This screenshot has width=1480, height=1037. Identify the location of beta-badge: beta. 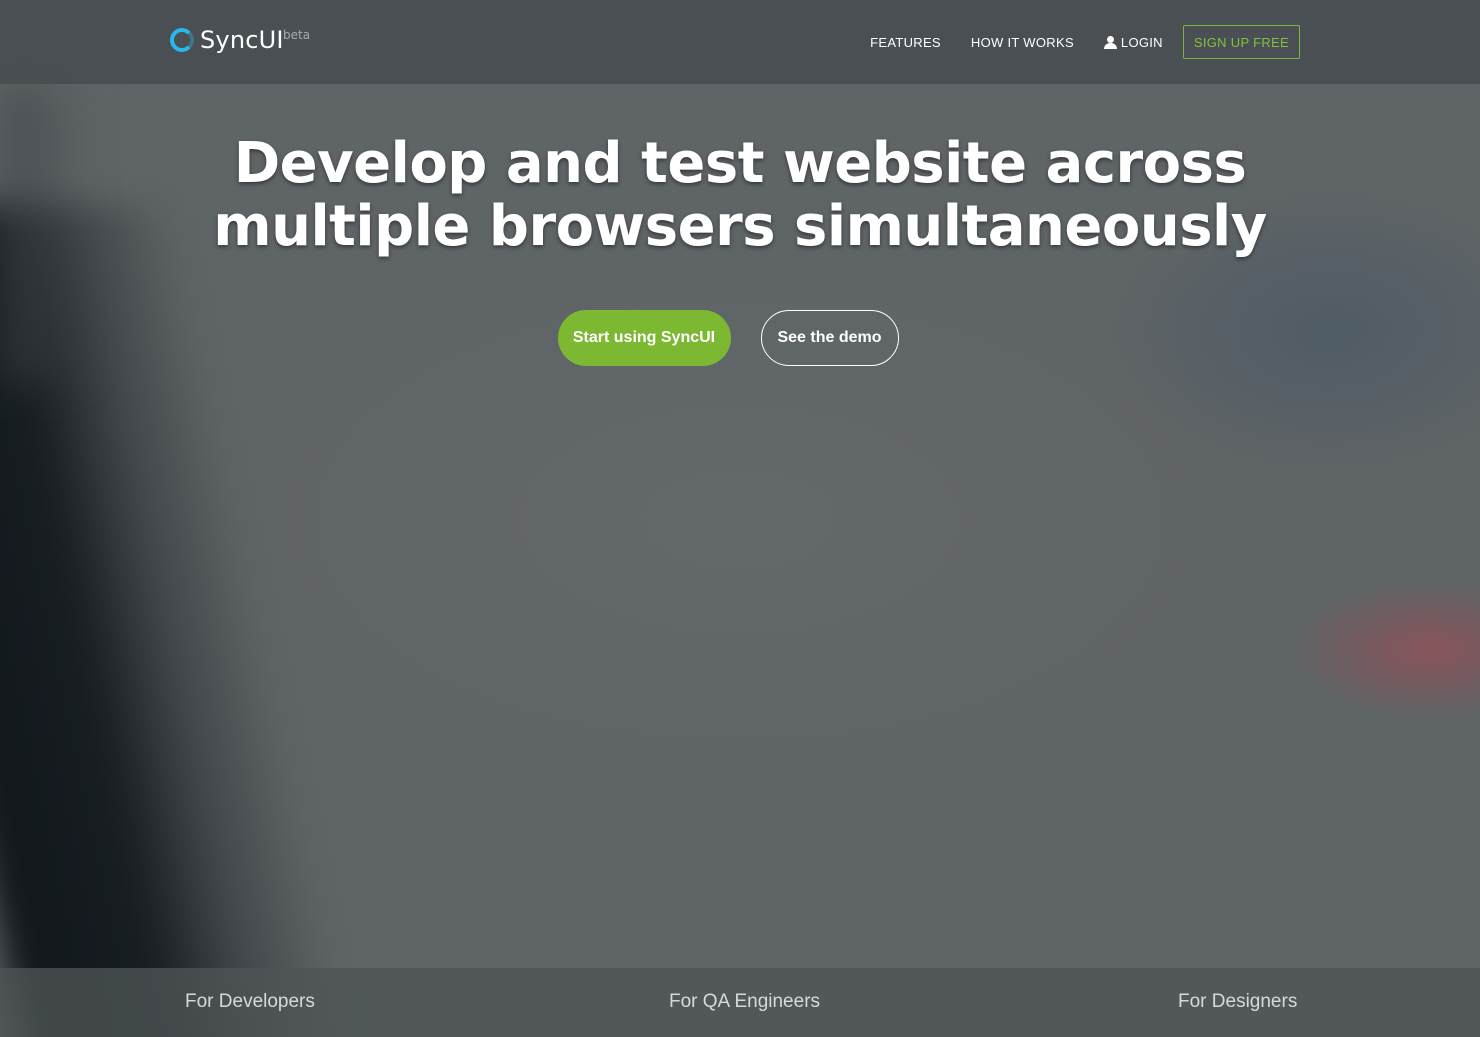
(297, 35).